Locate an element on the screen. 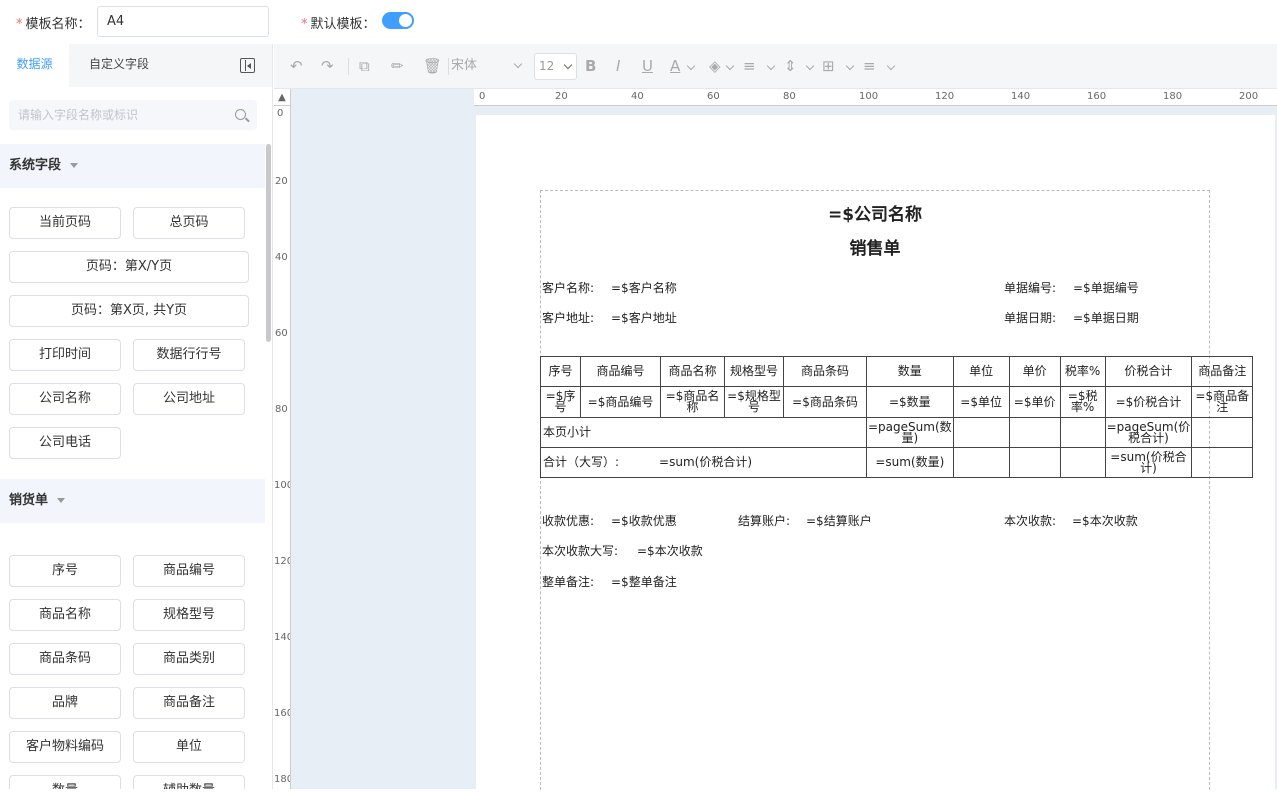 The width and height of the screenshot is (1277, 795). field-button: 商品备注 is located at coordinates (189, 703).